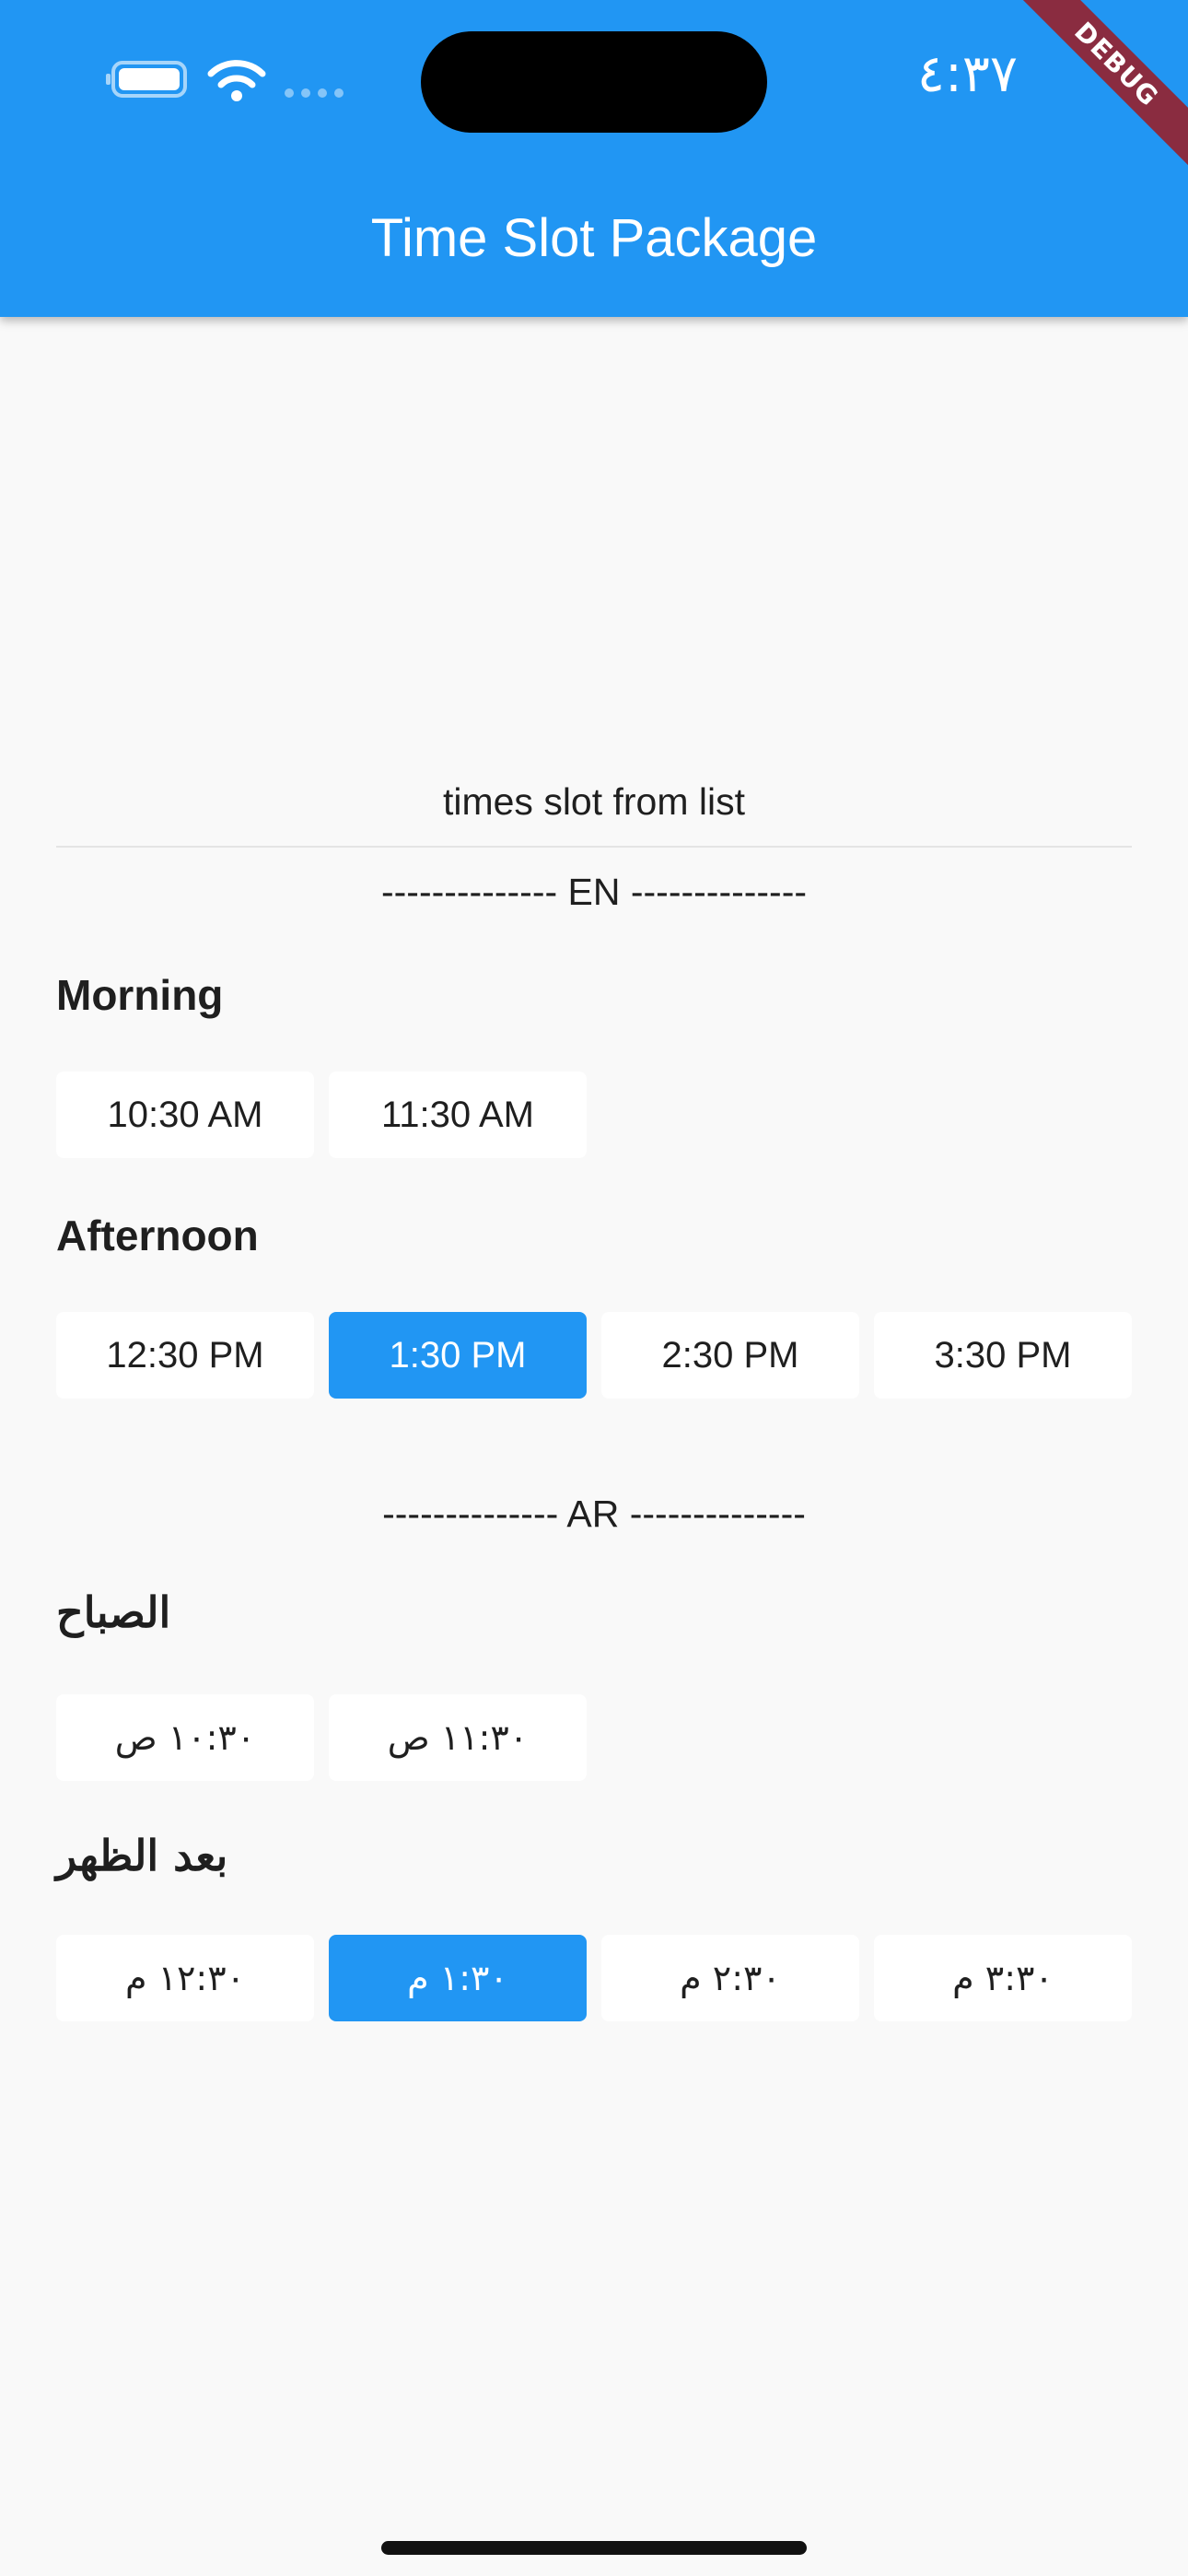  I want to click on group-title-afternoon: Afternoon, so click(157, 1235).